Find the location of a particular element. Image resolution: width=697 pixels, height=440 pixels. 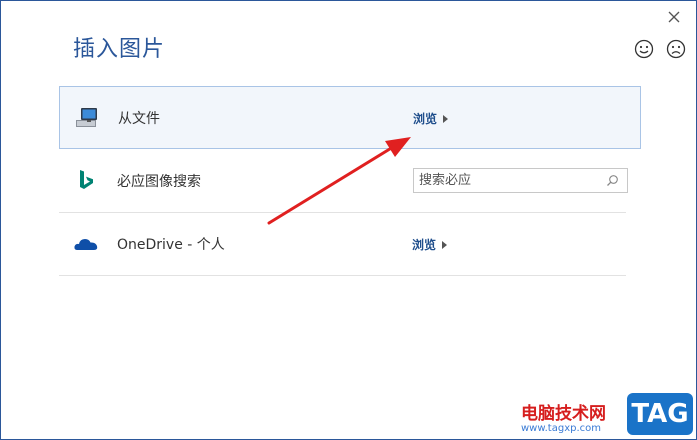

browse-onedrive-link: 浏览 is located at coordinates (430, 244).